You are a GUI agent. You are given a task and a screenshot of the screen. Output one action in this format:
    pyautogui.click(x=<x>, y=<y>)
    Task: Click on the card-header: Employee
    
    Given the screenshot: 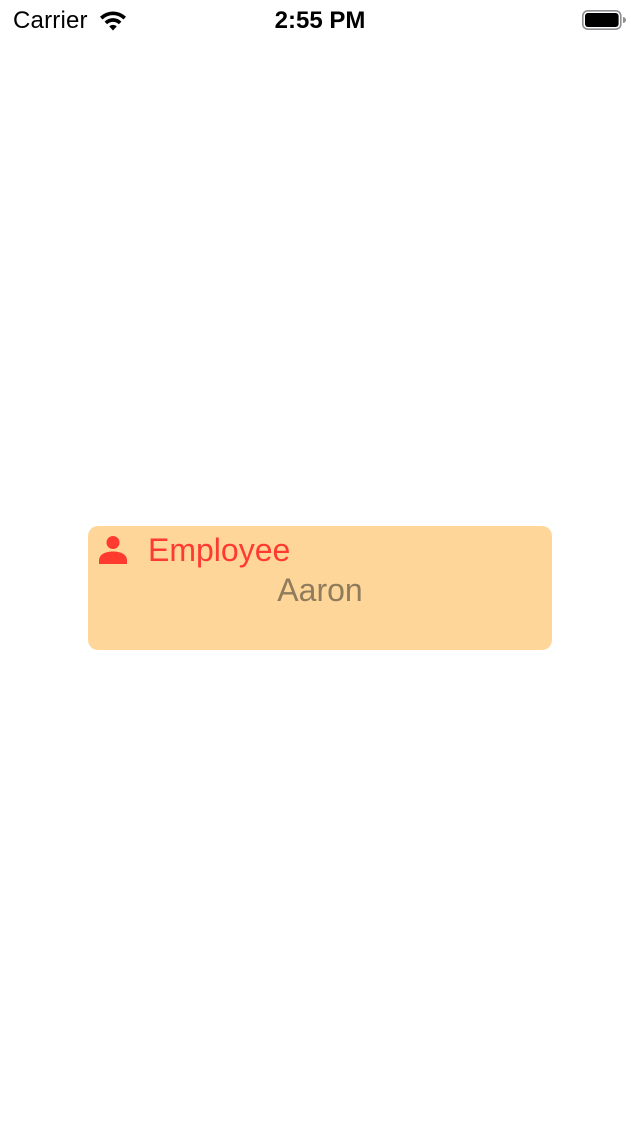 What is the action you would take?
    pyautogui.click(x=194, y=550)
    